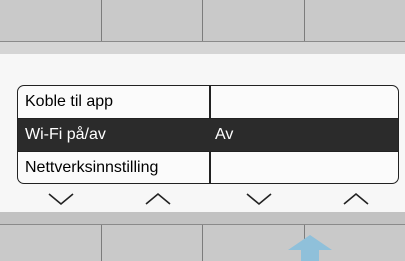 The image size is (405, 261). Describe the element at coordinates (65, 134) in the screenshot. I see `menu-item-label: Wi-Fi på/av` at that location.